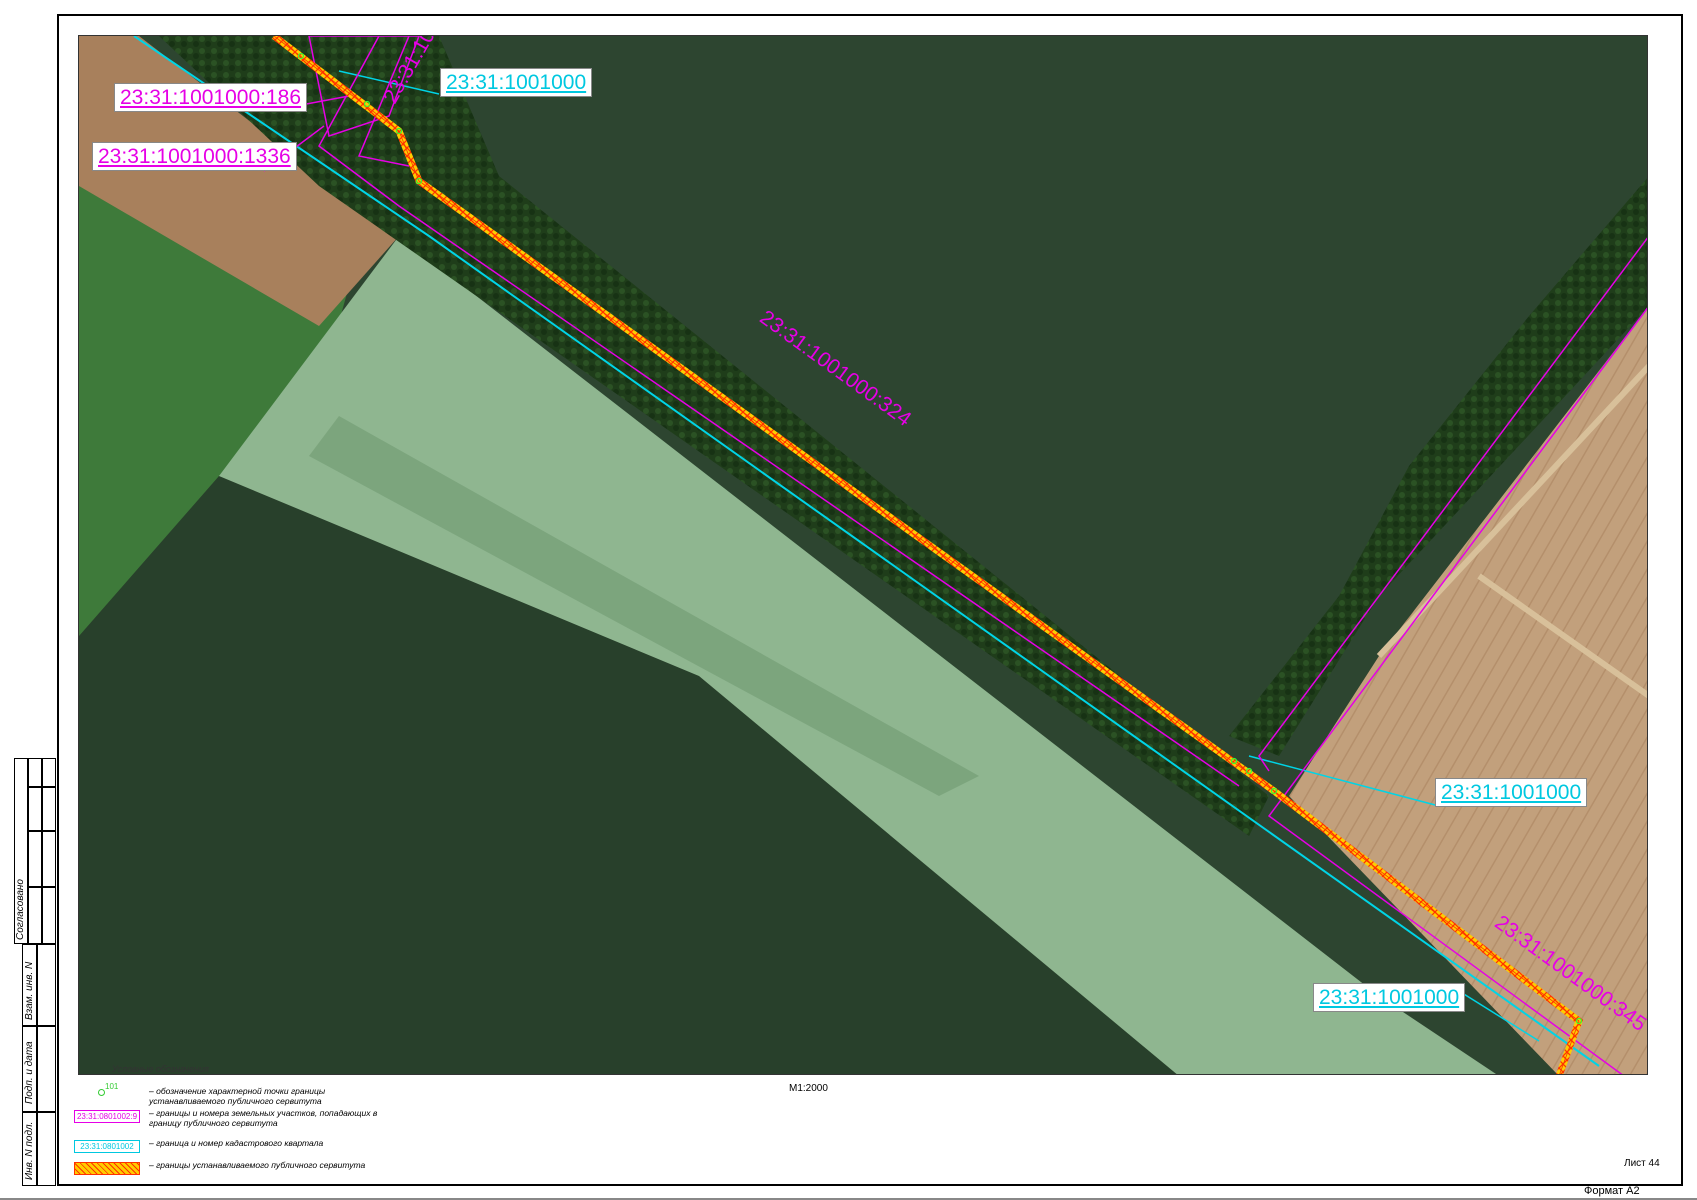  I want to click on quarter-label-mid: 23:31:1001000, so click(1511, 792).